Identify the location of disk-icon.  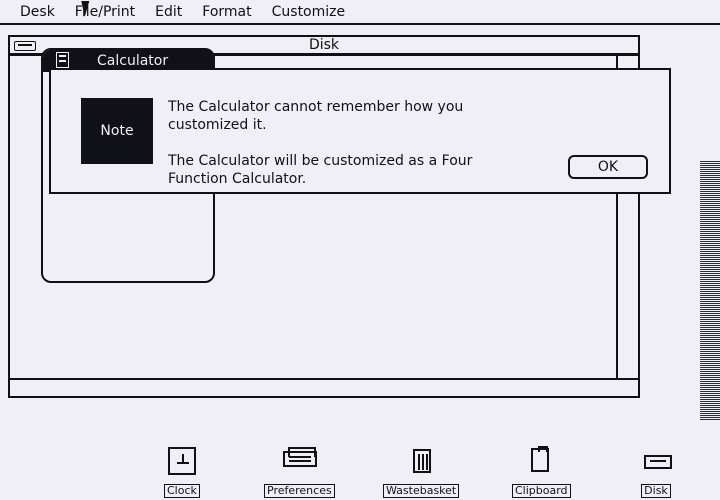
(656, 461).